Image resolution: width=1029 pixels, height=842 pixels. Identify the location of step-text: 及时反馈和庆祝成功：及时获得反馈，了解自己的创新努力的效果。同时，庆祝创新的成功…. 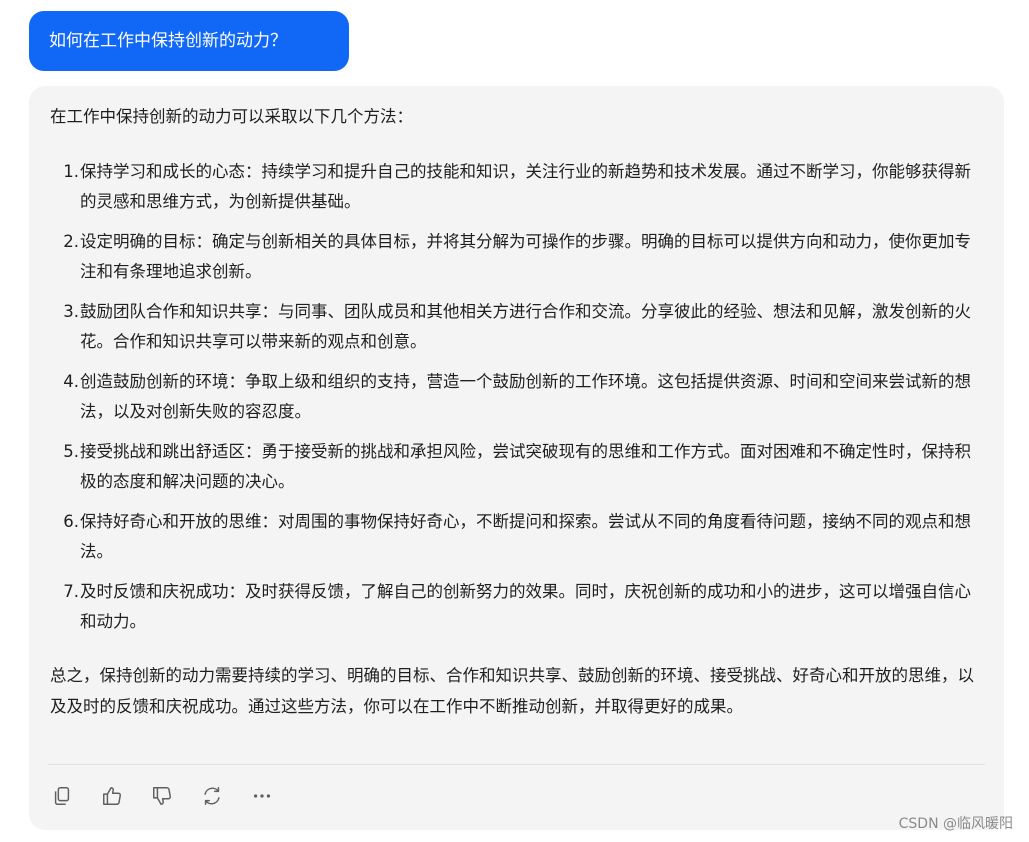
(525, 606).